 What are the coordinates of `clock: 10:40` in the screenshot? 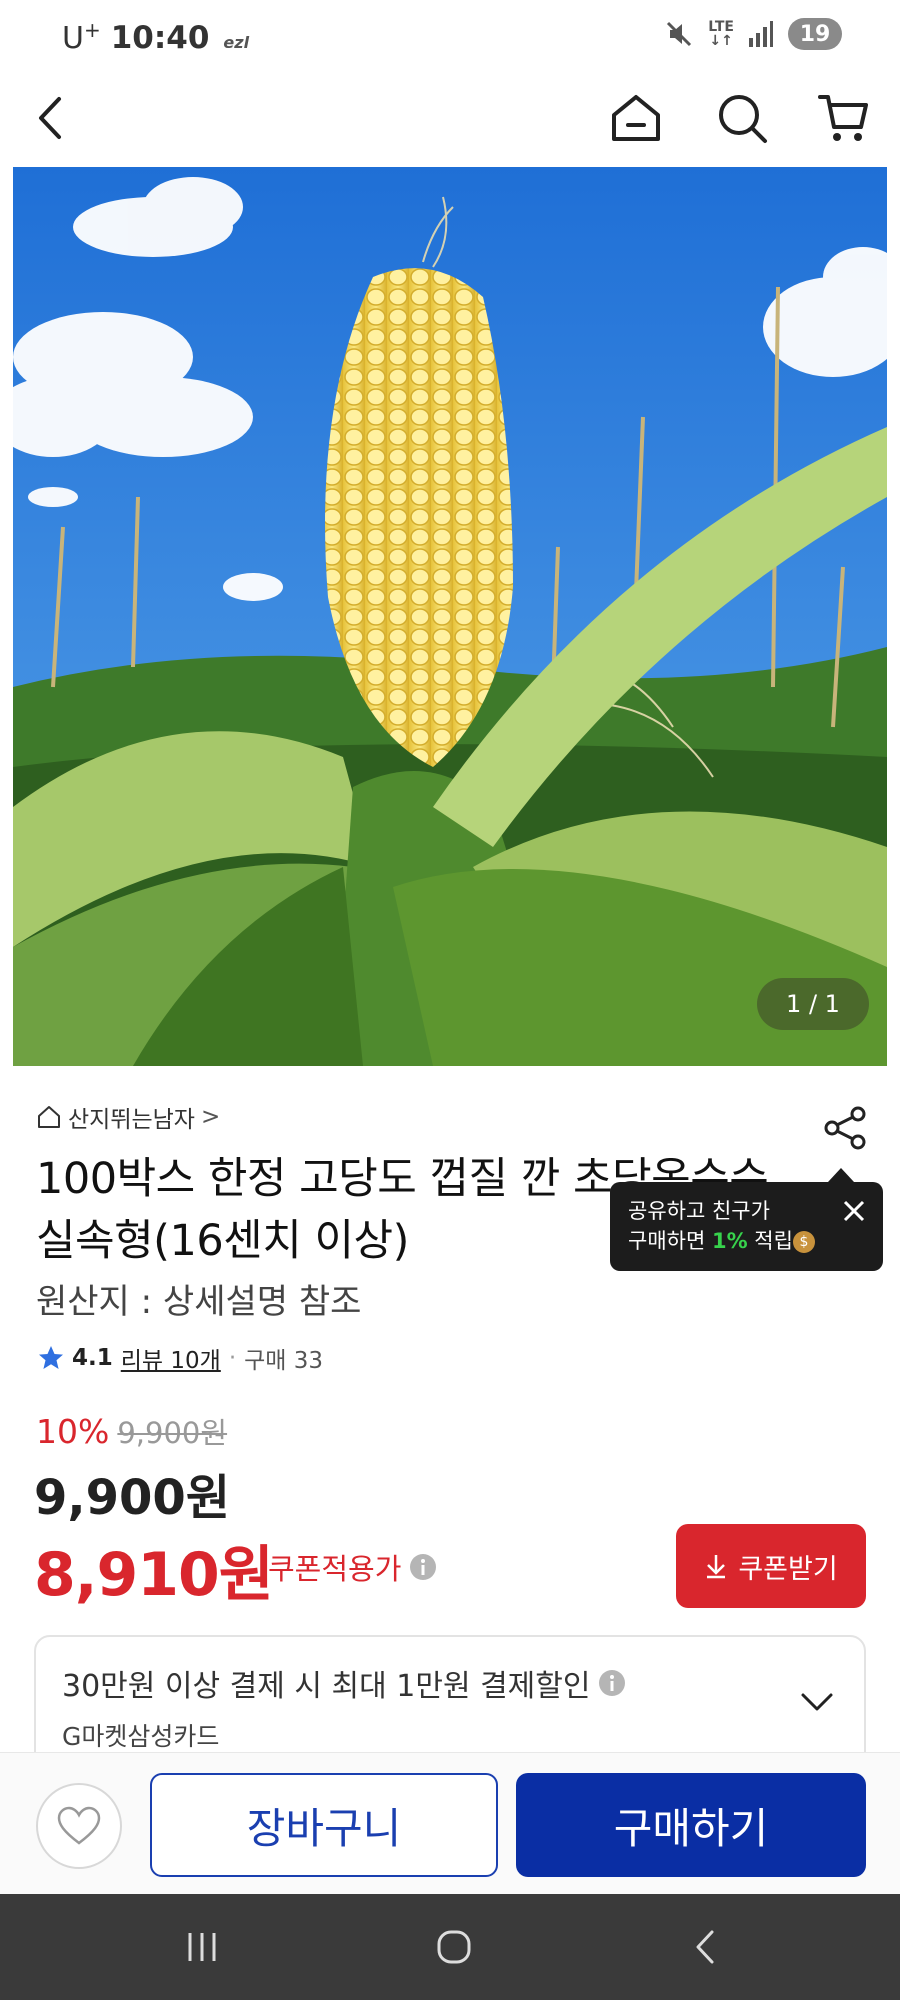 It's located at (160, 38).